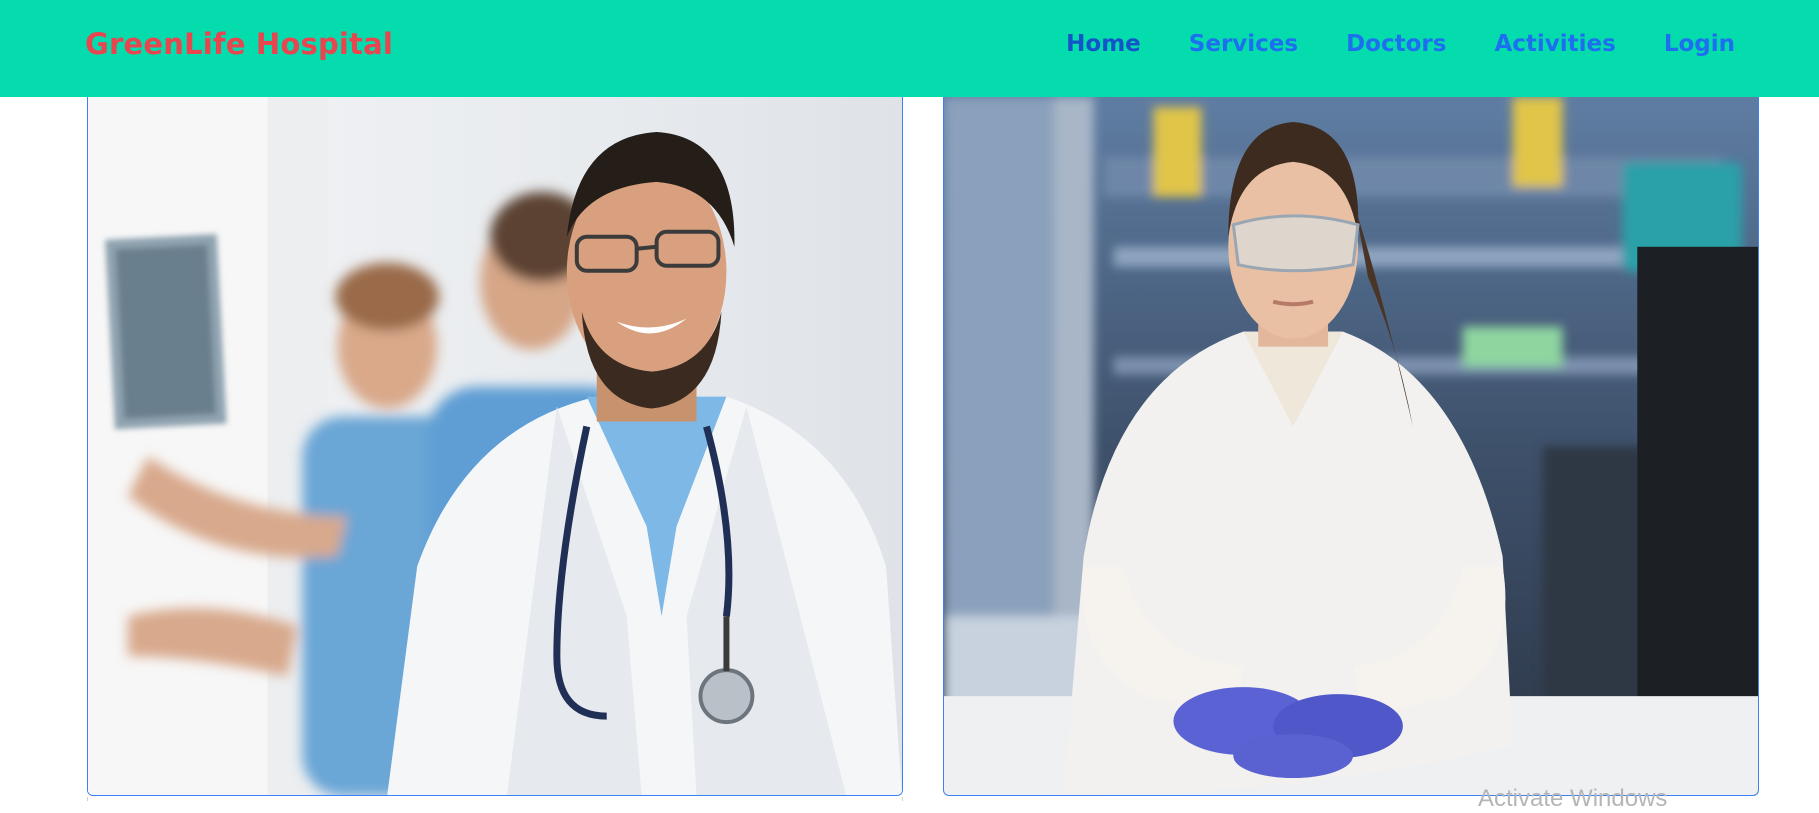  I want to click on nav-link-activities: Activities, so click(1554, 44).